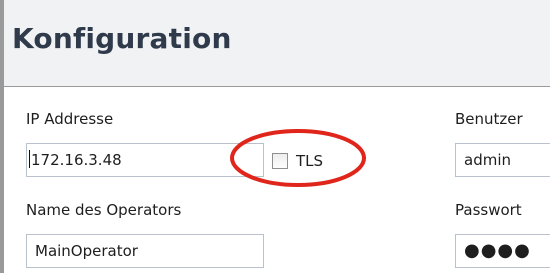 The height and width of the screenshot is (273, 550). What do you see at coordinates (76, 160) in the screenshot?
I see `ip-address-value: 172.16.3.48` at bounding box center [76, 160].